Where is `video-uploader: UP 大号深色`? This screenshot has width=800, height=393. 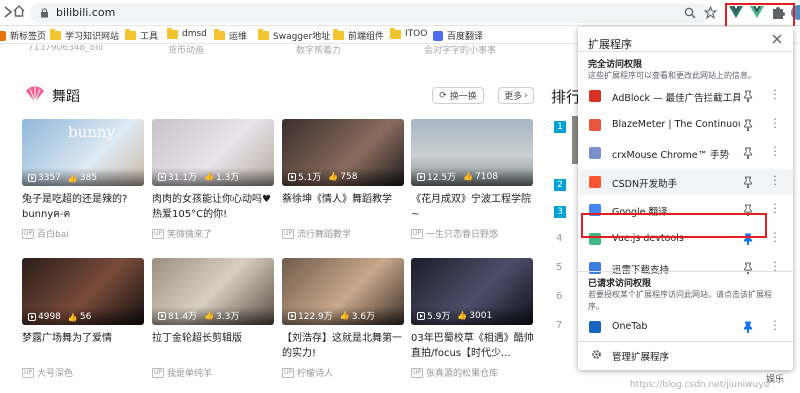
video-uploader: UP 大号深色 is located at coordinates (47, 372).